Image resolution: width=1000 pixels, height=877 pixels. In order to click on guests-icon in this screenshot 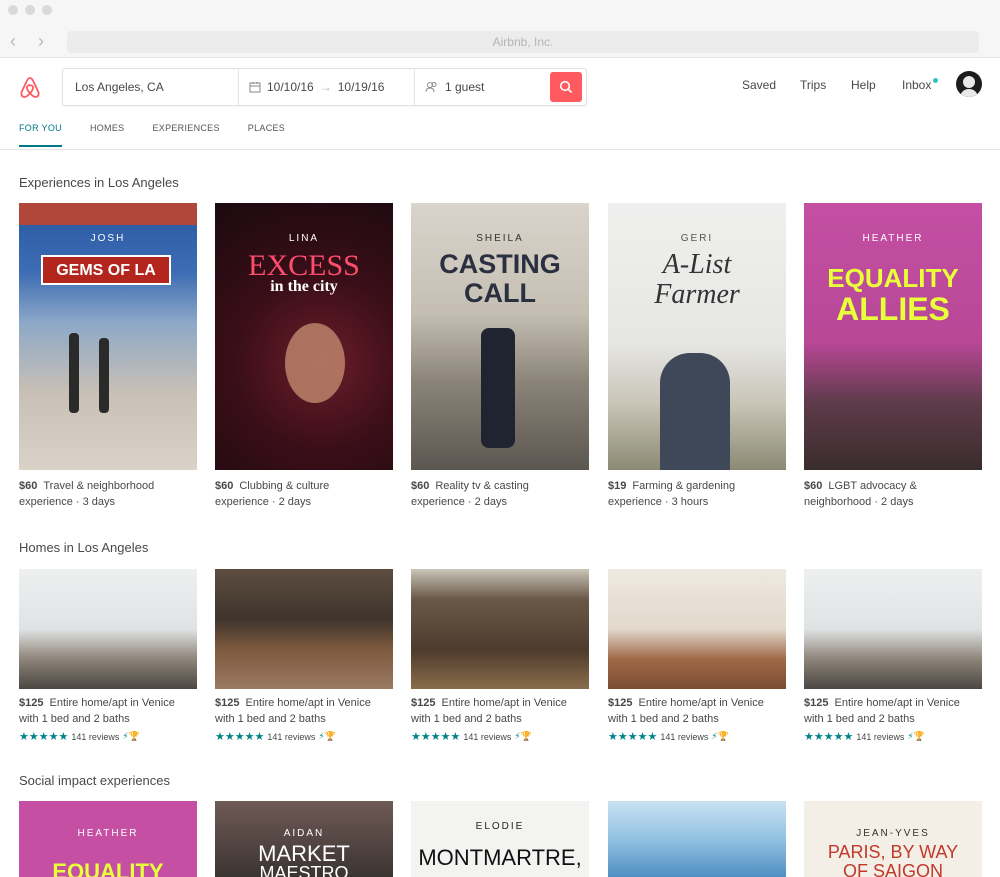, I will do `click(431, 87)`.